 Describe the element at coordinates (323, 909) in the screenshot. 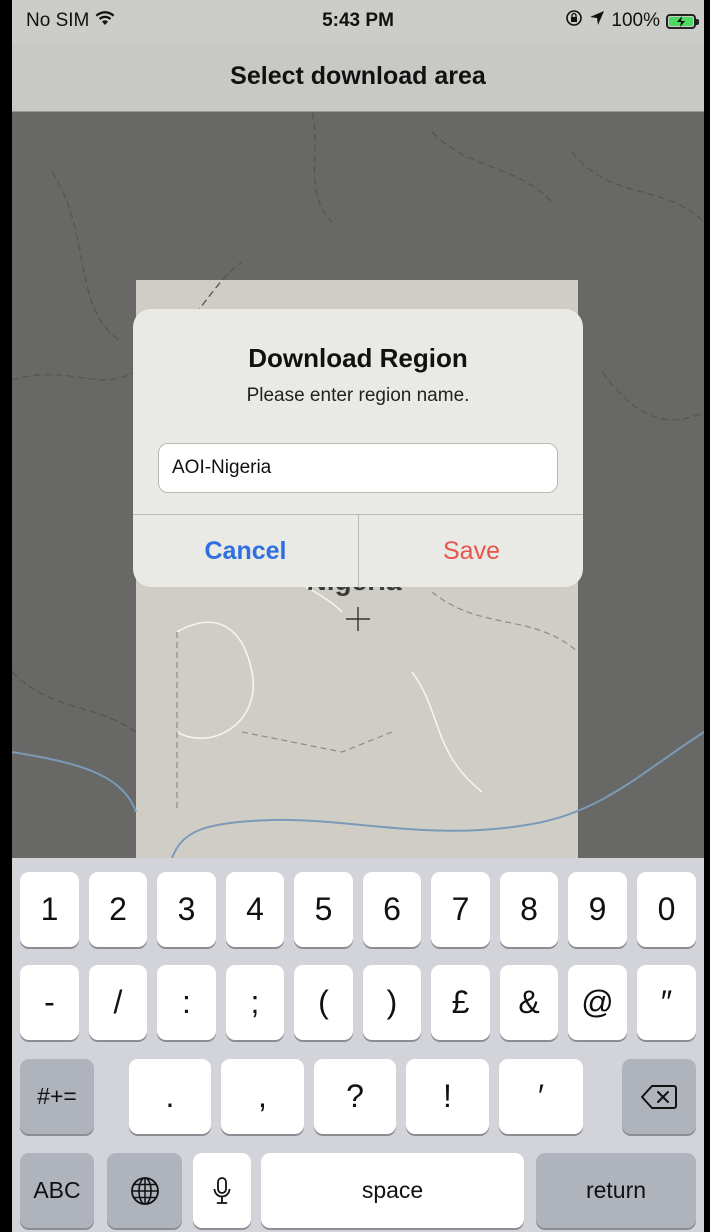

I see `key: 5` at that location.